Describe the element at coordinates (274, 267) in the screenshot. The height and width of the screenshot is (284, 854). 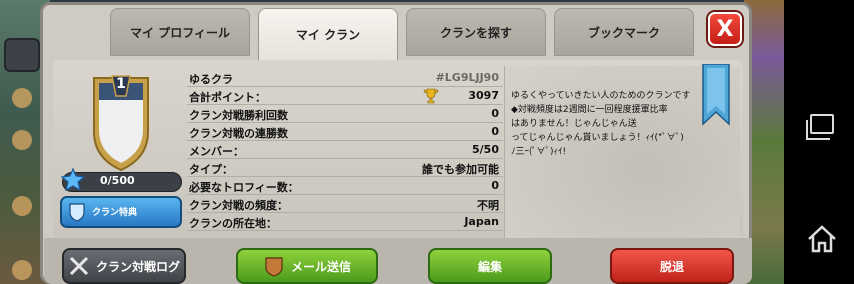
I see `clan-mail-icon` at that location.